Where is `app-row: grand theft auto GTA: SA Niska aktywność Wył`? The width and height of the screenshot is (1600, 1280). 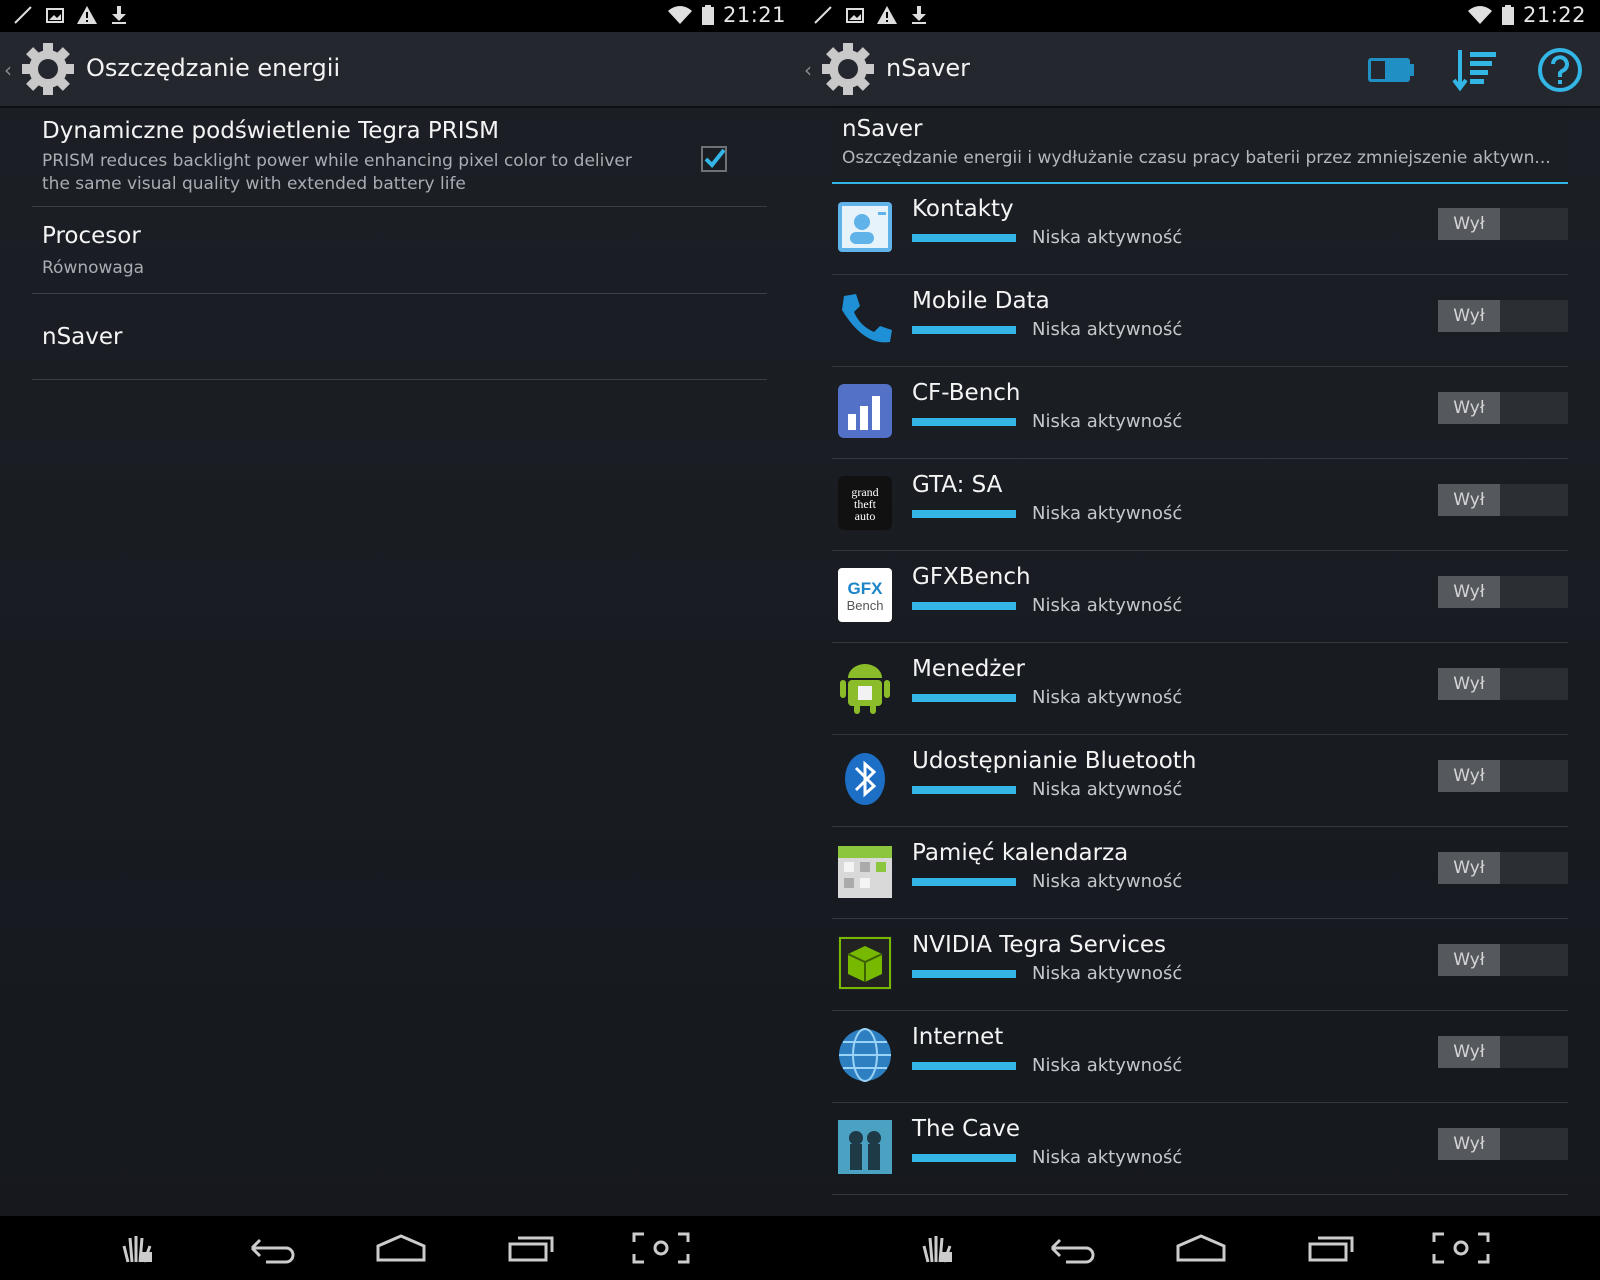
app-row: grand theft auto GTA: SA Niska aktywność Wył is located at coordinates (1200, 504).